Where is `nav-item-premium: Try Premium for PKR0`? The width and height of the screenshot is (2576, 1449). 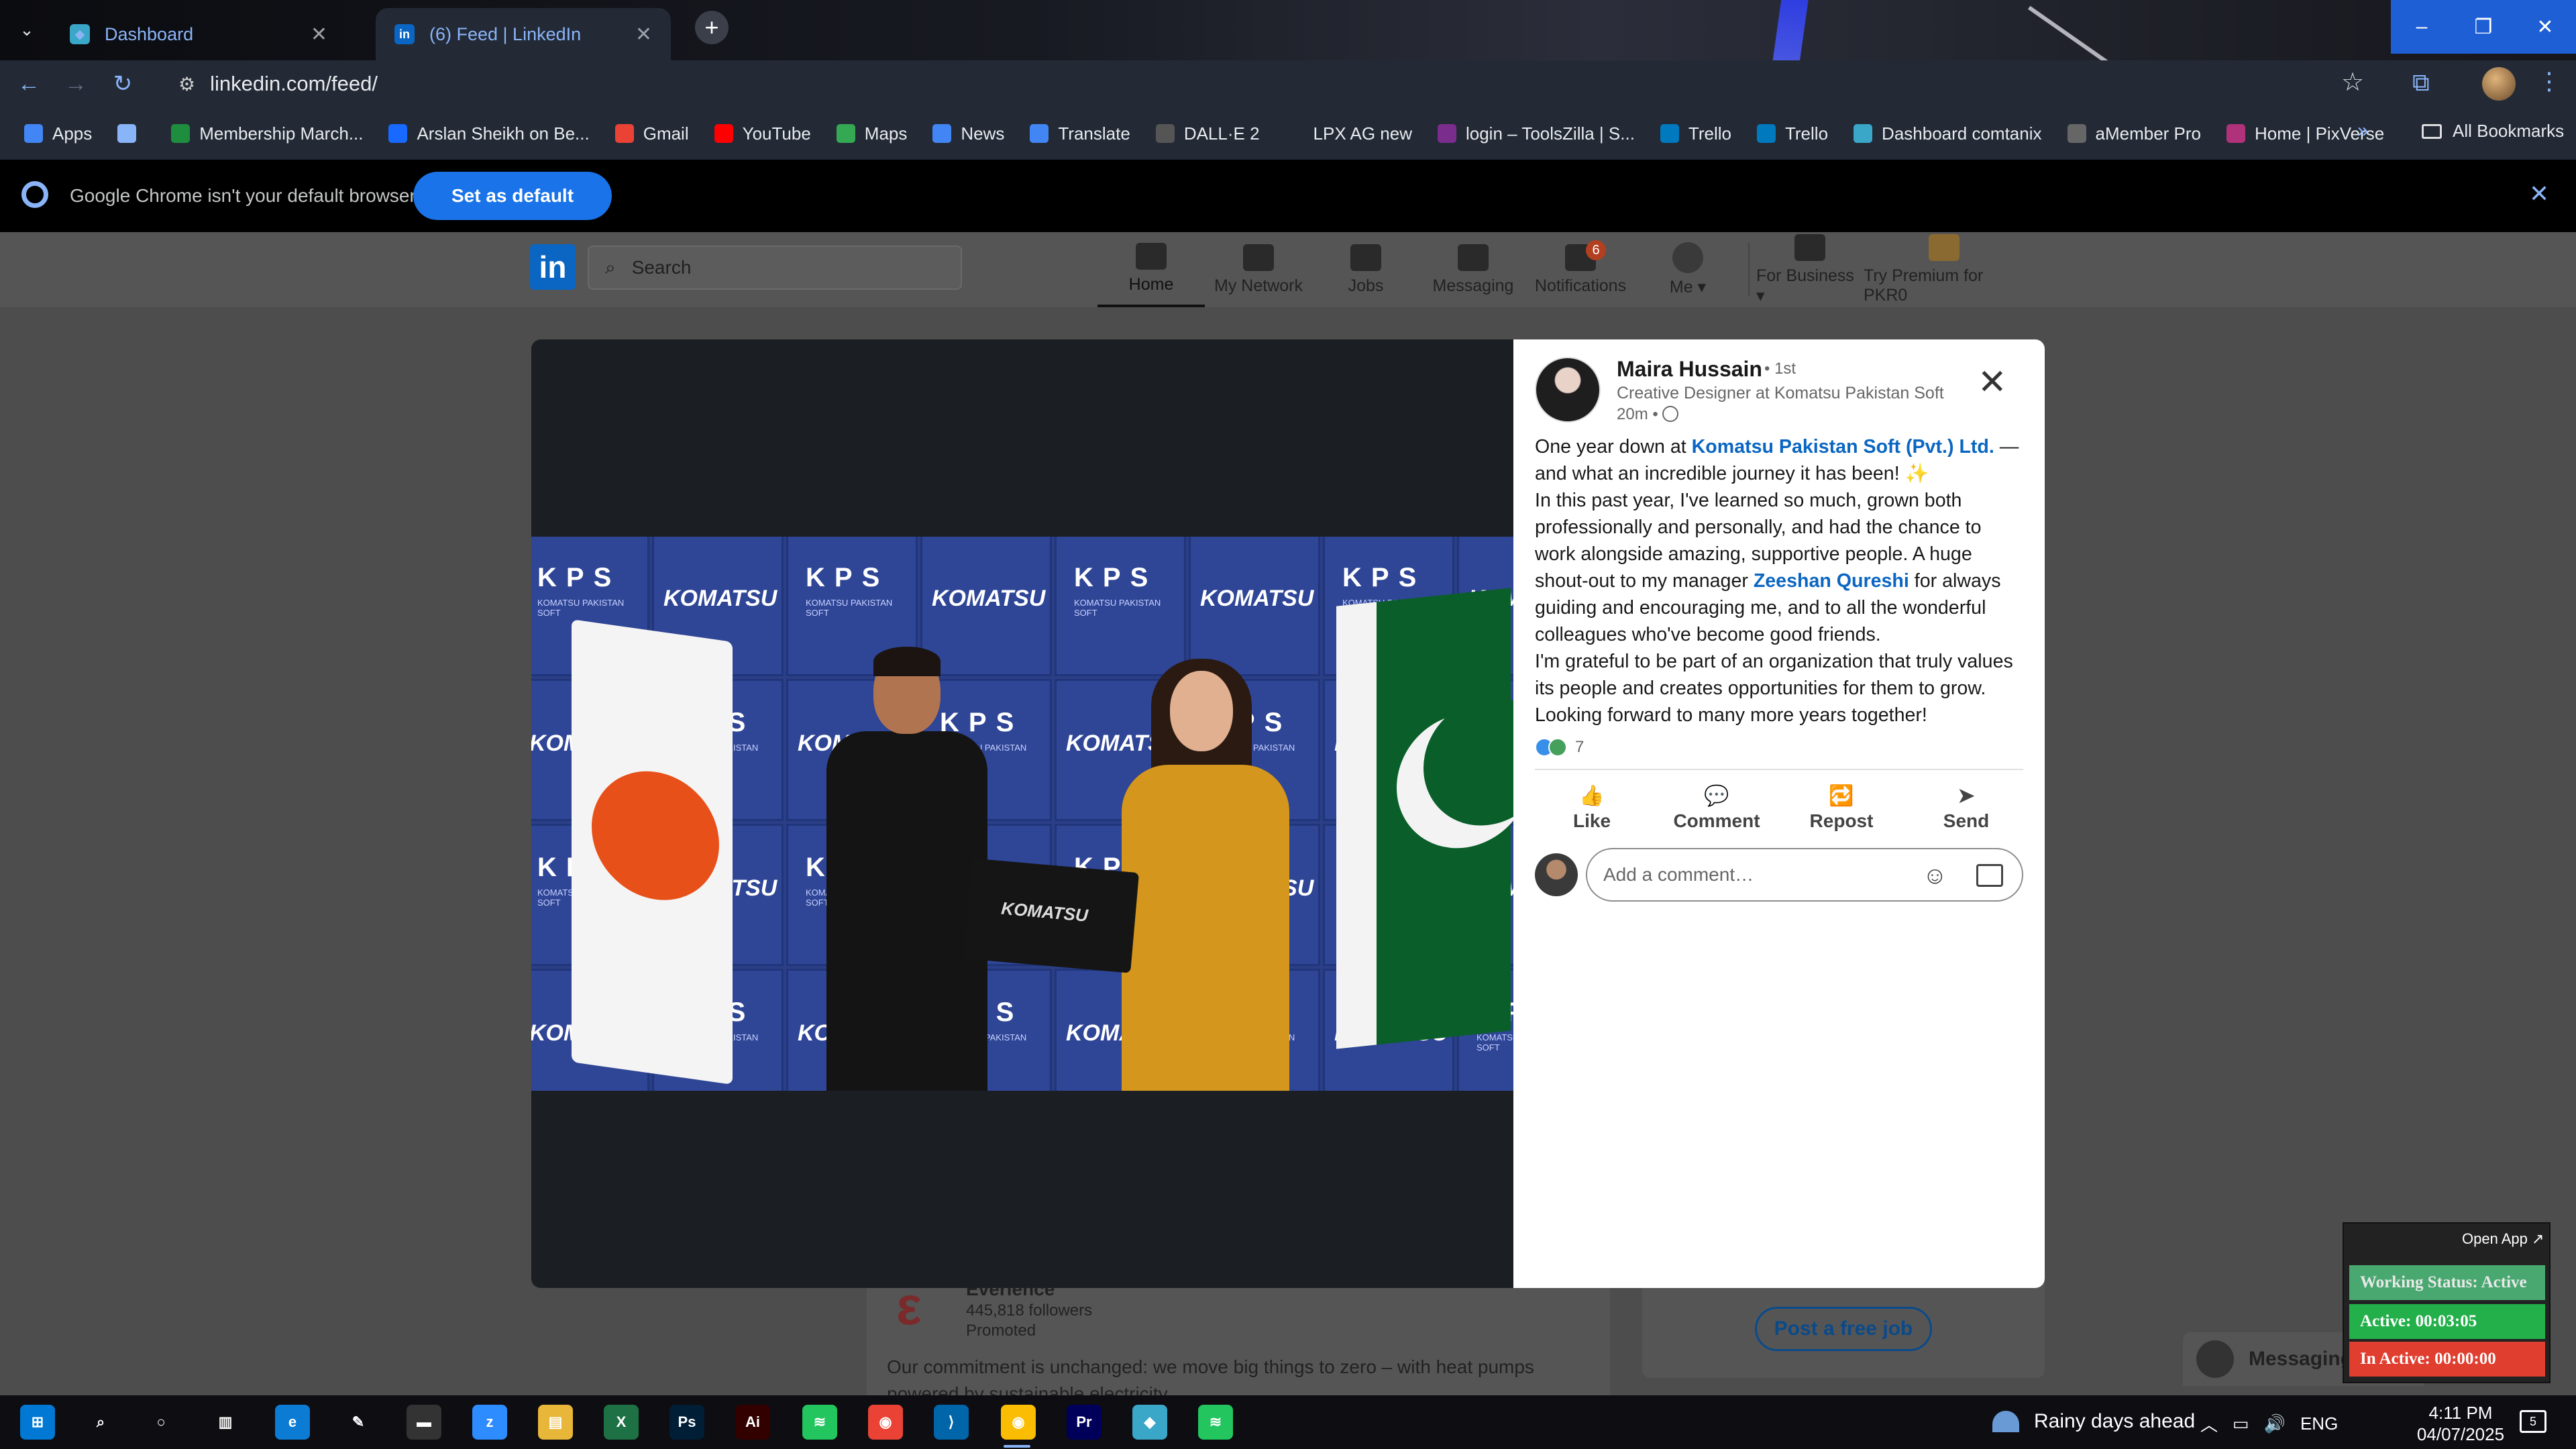 nav-item-premium: Try Premium for PKR0 is located at coordinates (1944, 269).